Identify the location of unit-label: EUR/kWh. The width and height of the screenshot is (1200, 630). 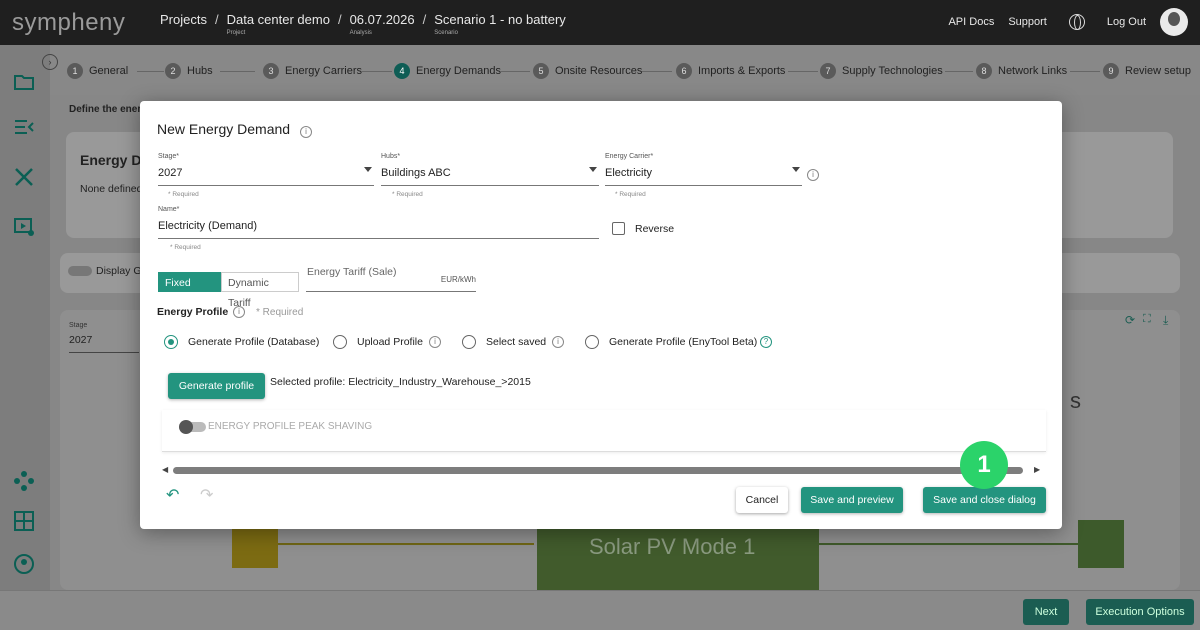
(458, 279).